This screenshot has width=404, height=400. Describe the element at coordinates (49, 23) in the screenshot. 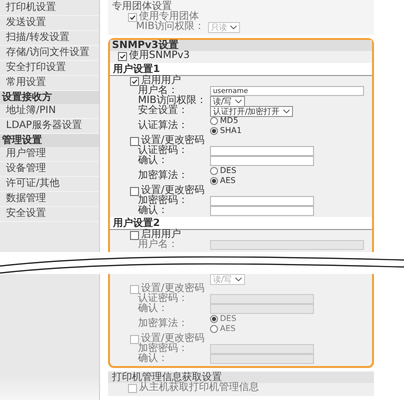

I see `sidebar-item: 发送设置` at that location.